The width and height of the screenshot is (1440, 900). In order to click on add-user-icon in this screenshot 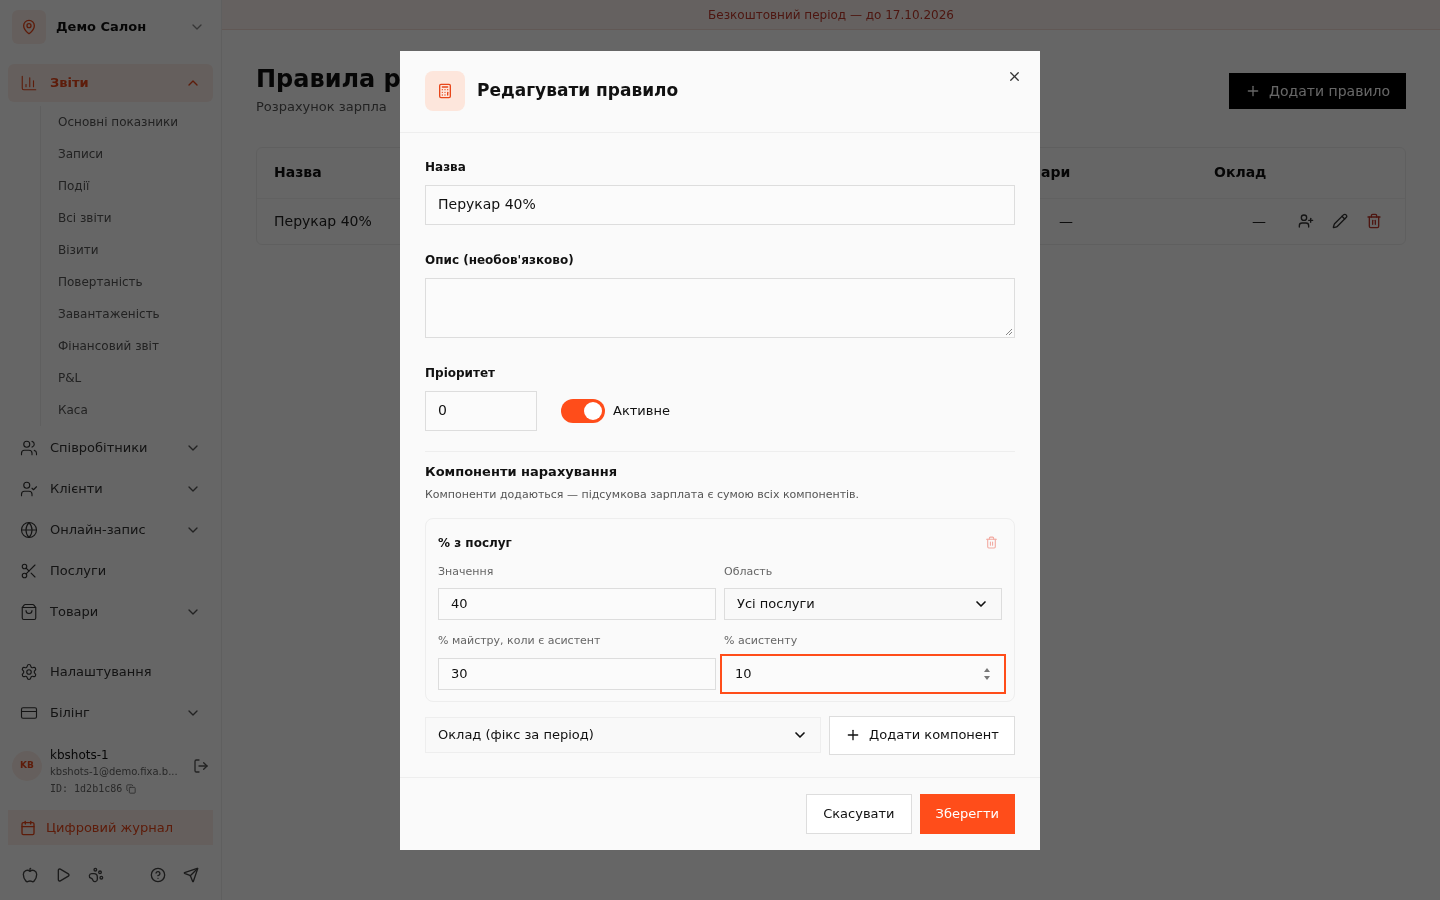, I will do `click(1306, 221)`.